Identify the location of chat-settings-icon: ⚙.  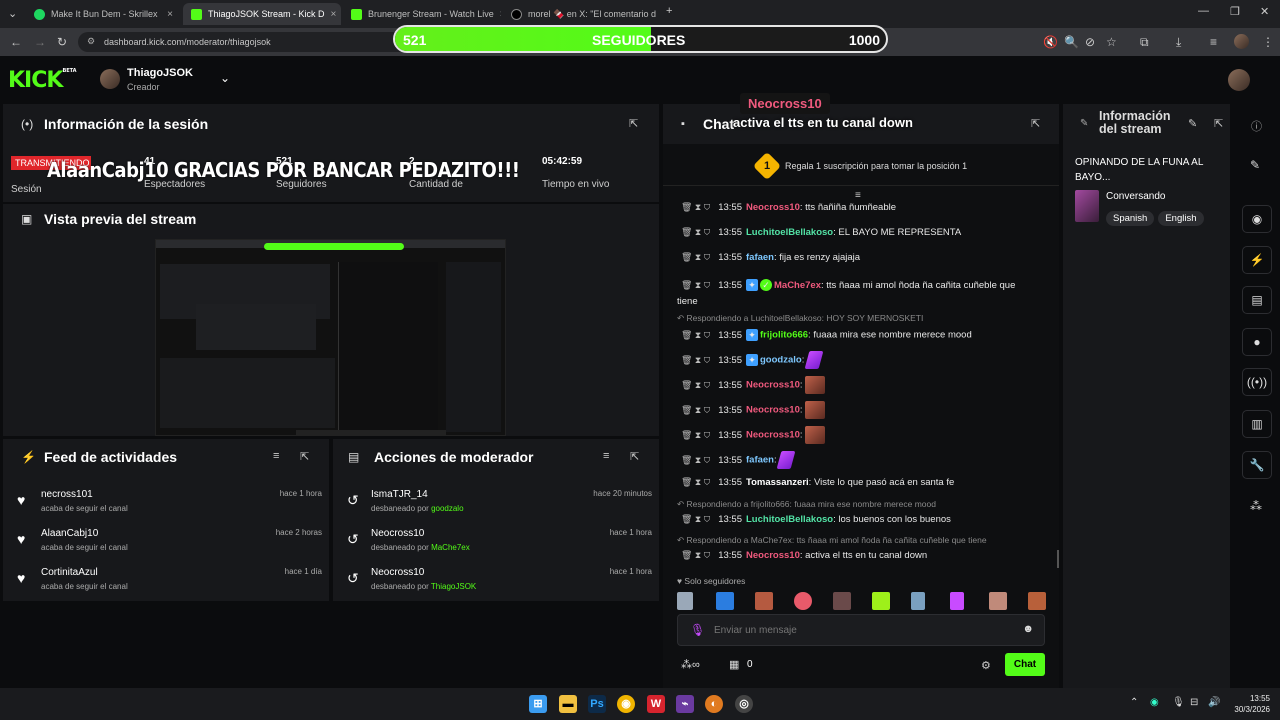
(986, 665).